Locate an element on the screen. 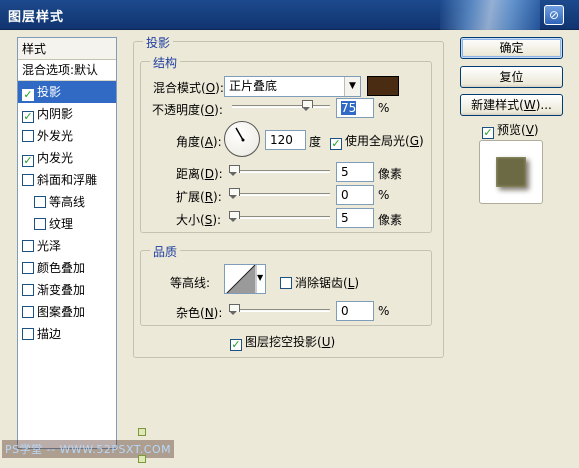  style-item: 纹理 is located at coordinates (67, 224).